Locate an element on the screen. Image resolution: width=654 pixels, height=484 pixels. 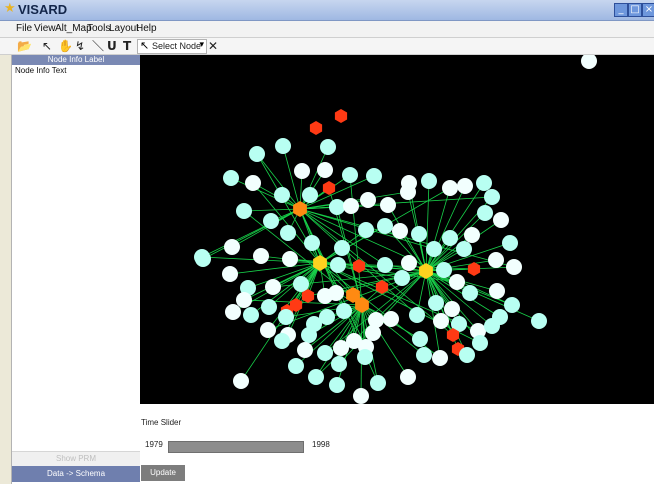
minimize-icon: _ is located at coordinates (621, 10).